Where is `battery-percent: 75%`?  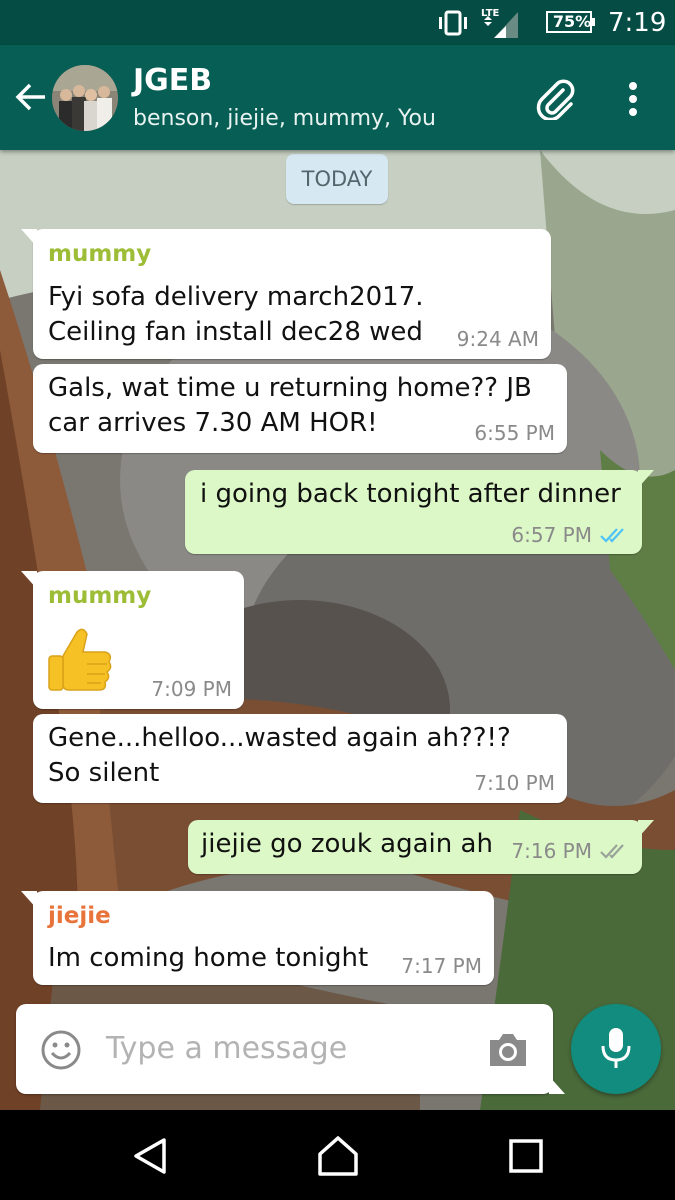
battery-percent: 75% is located at coordinates (572, 21).